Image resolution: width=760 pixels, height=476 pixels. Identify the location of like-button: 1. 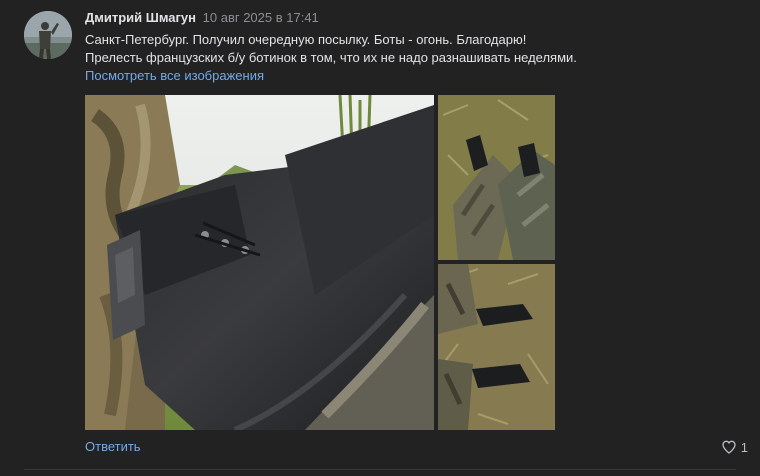
(734, 447).